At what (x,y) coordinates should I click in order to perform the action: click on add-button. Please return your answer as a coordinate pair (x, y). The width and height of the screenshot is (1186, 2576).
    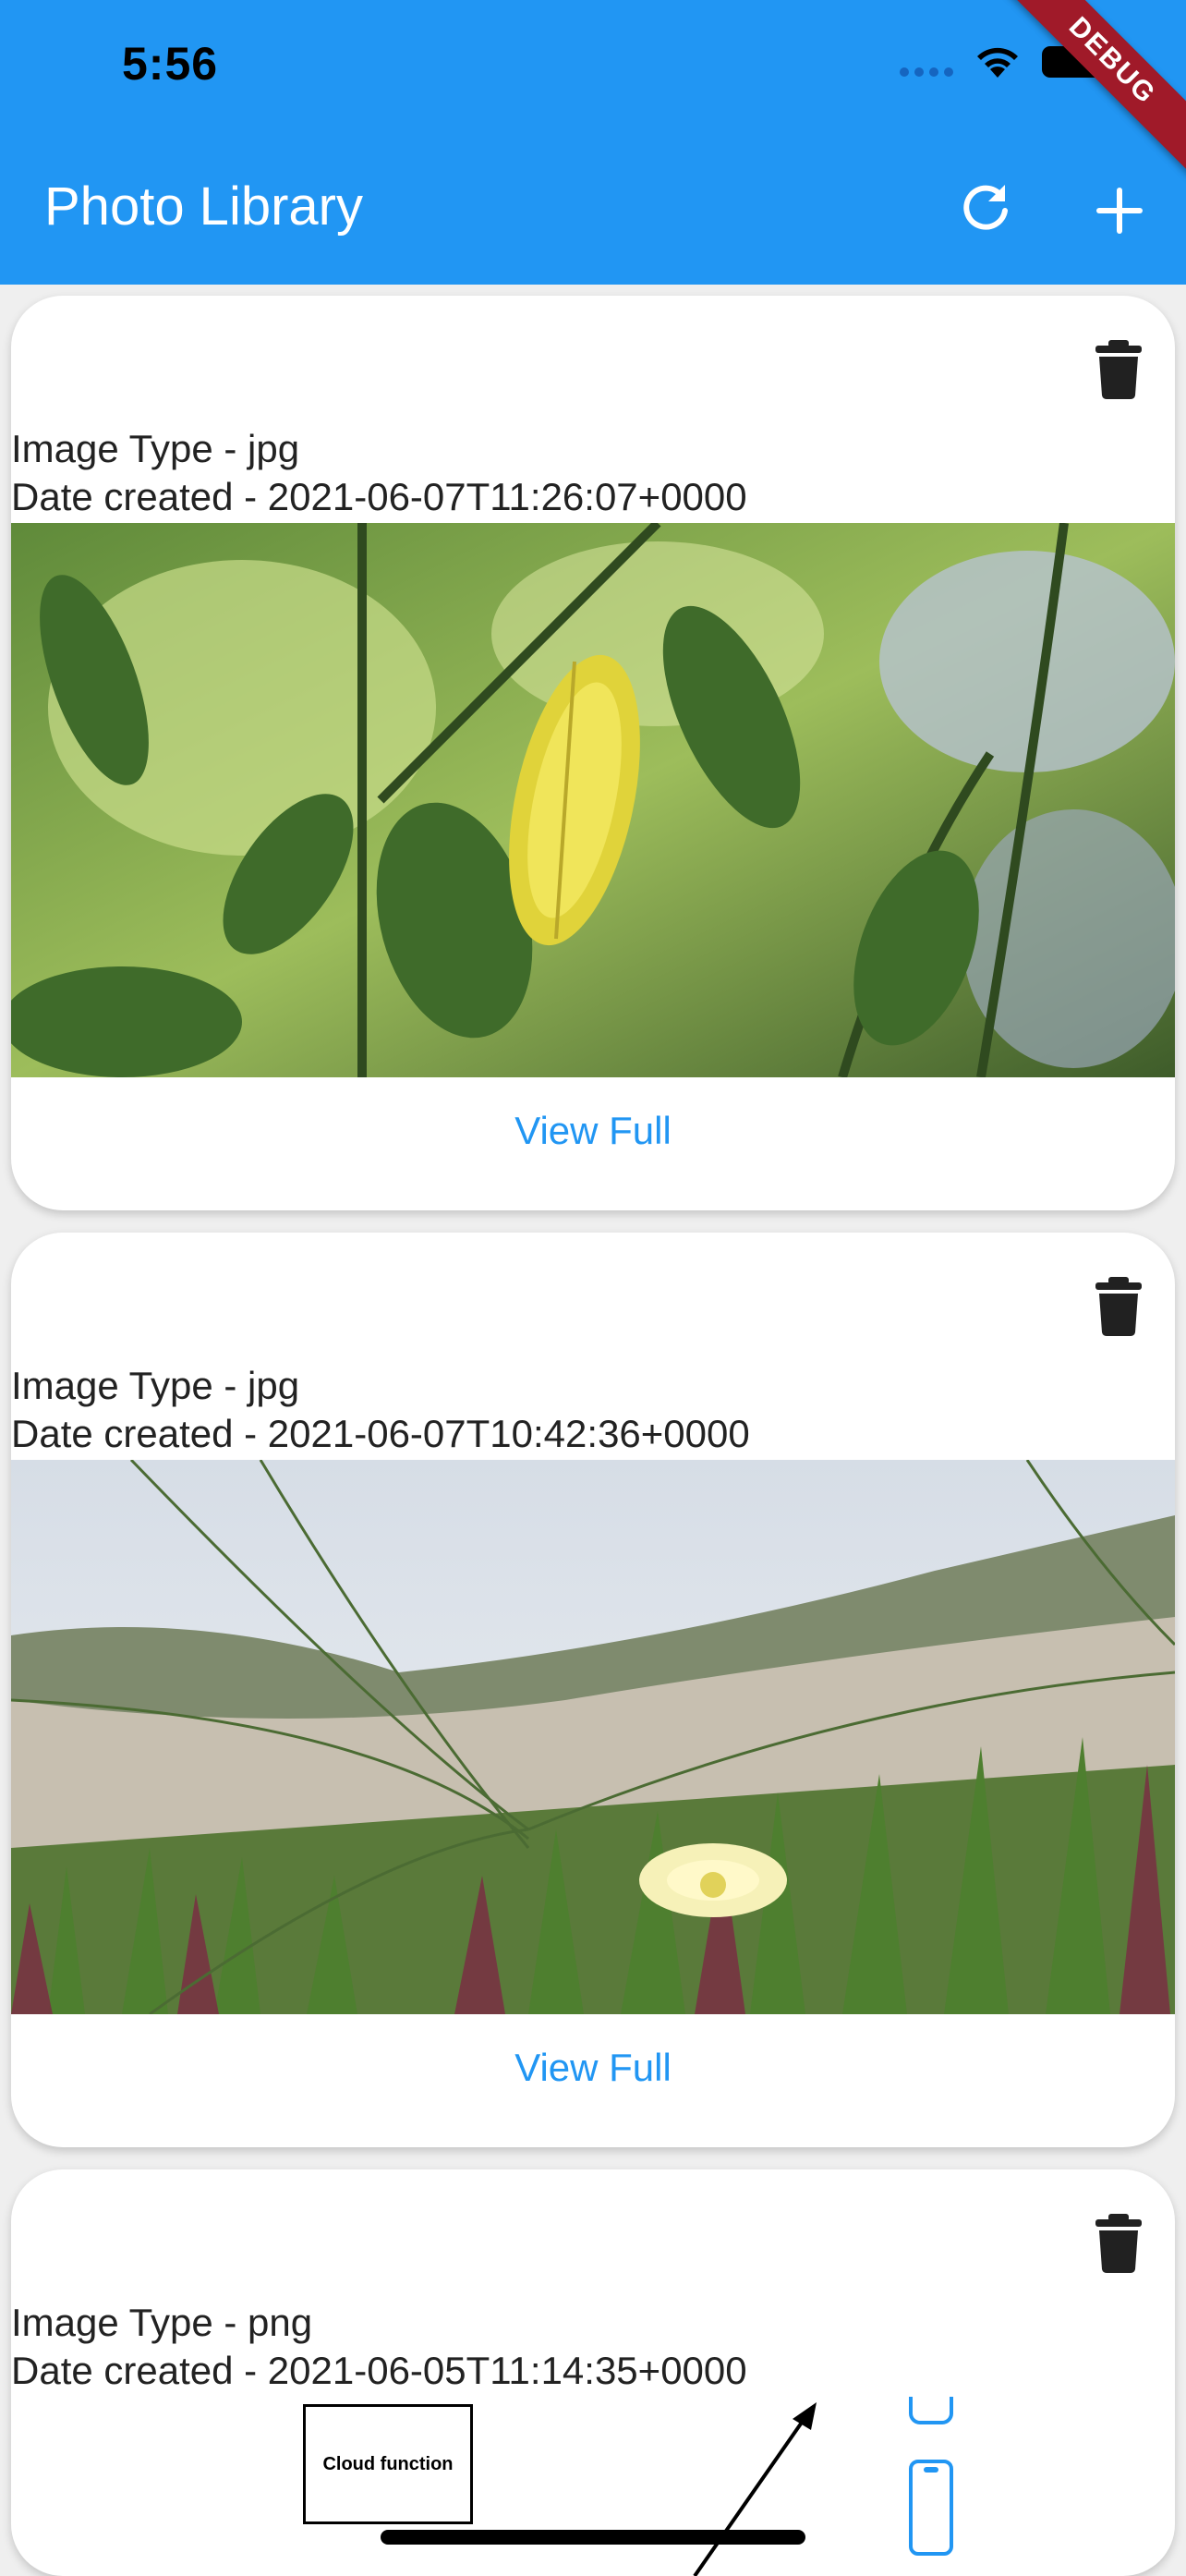
    Looking at the image, I should click on (1120, 210).